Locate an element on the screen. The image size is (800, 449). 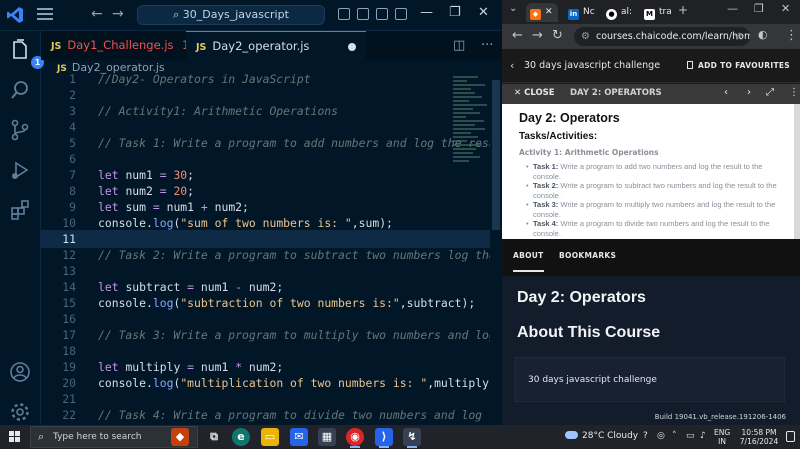
chrome-tab-medium: Mtra is located at coordinates (658, 12).